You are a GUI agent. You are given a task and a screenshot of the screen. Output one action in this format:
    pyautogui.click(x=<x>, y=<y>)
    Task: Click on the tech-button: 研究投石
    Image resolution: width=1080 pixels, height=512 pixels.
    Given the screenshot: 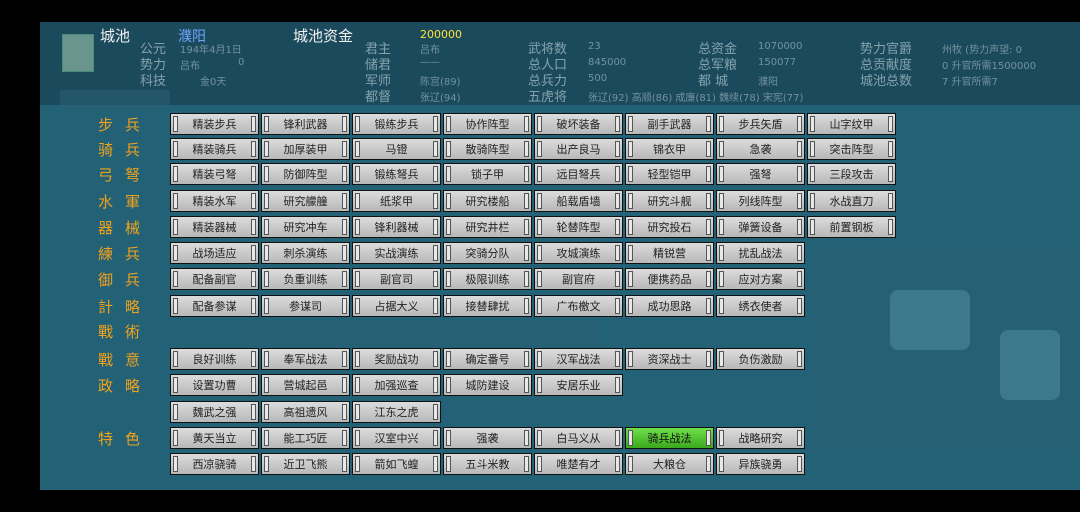 What is the action you would take?
    pyautogui.click(x=669, y=227)
    